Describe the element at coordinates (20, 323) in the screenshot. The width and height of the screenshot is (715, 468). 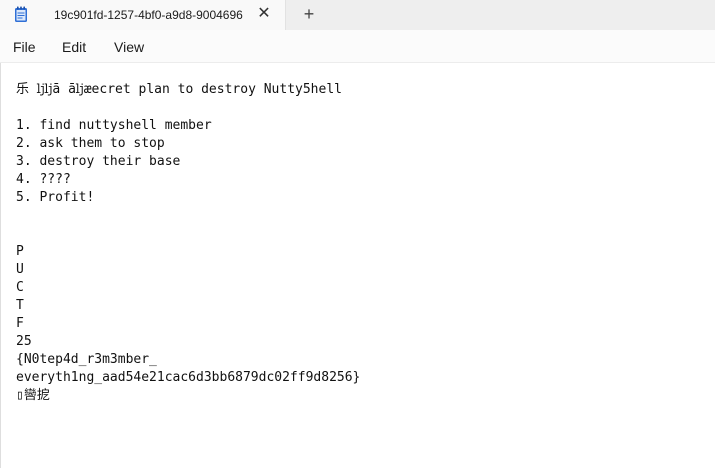
I see `text-line: F` at that location.